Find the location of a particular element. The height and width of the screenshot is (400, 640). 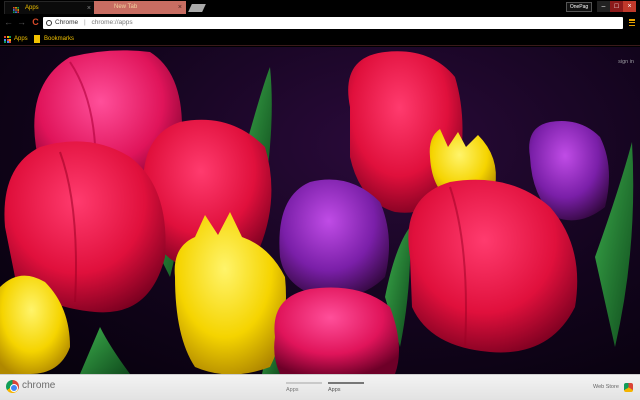

sign-in-link: sign in is located at coordinates (626, 62).